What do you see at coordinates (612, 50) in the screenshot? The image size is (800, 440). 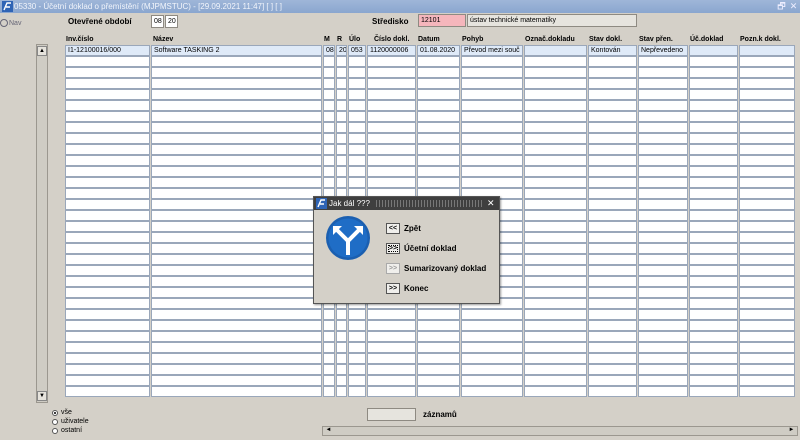 I see `table-cell-stav-dokl: Kontován` at bounding box center [612, 50].